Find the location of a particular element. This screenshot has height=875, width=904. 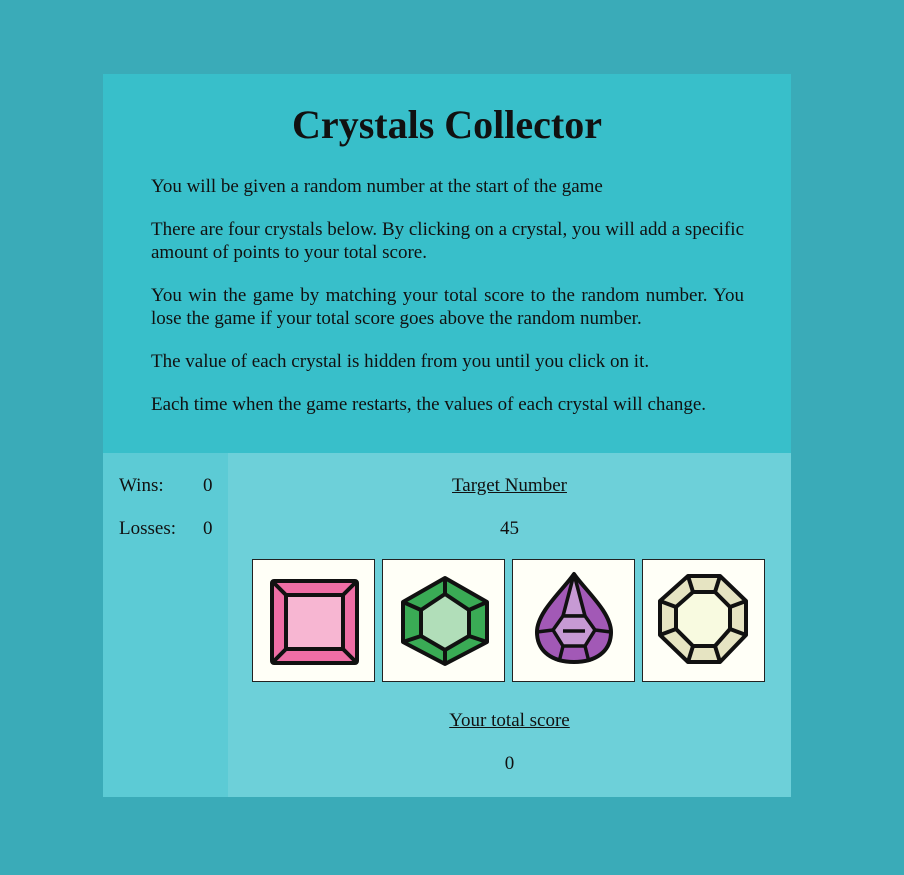

total-score-label: Your total score is located at coordinates (509, 720).